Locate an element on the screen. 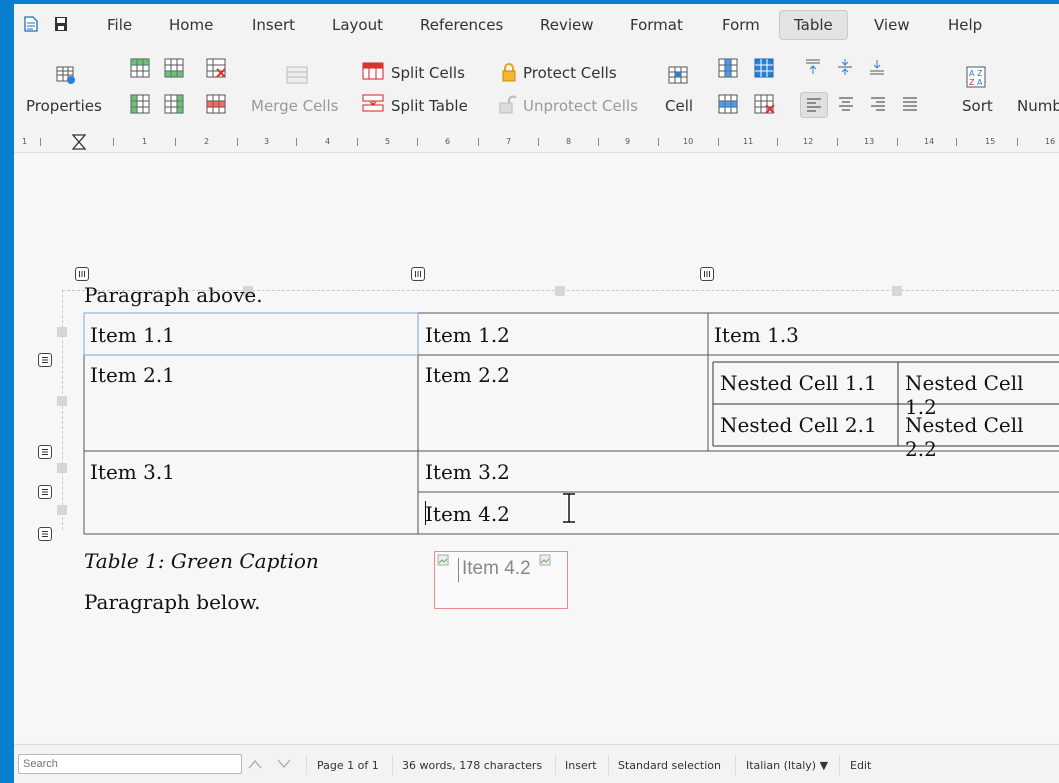 The height and width of the screenshot is (783, 1059). sort-icon: A ZZ A is located at coordinates (976, 77).